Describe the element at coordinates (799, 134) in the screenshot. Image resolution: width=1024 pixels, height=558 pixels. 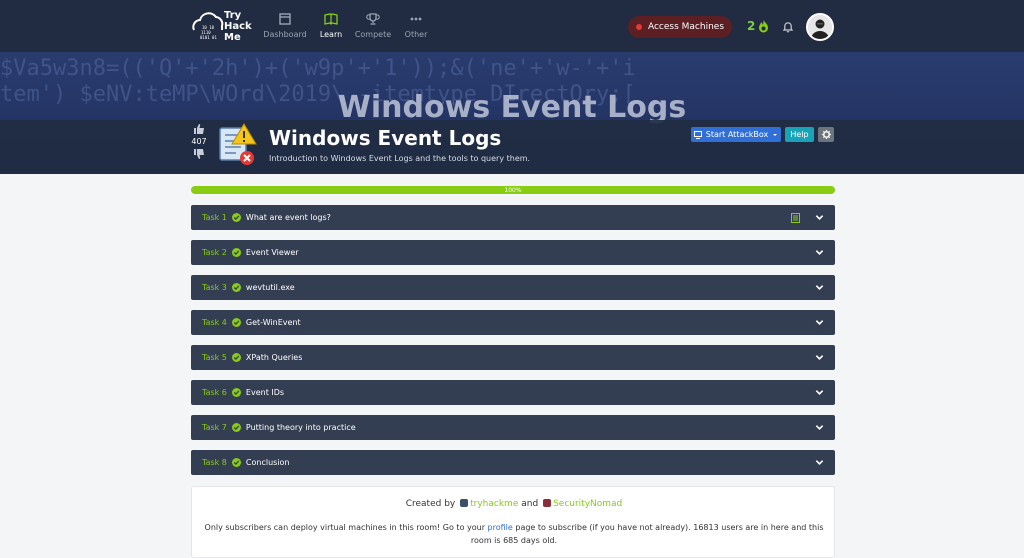
I see `help-button: Help` at that location.